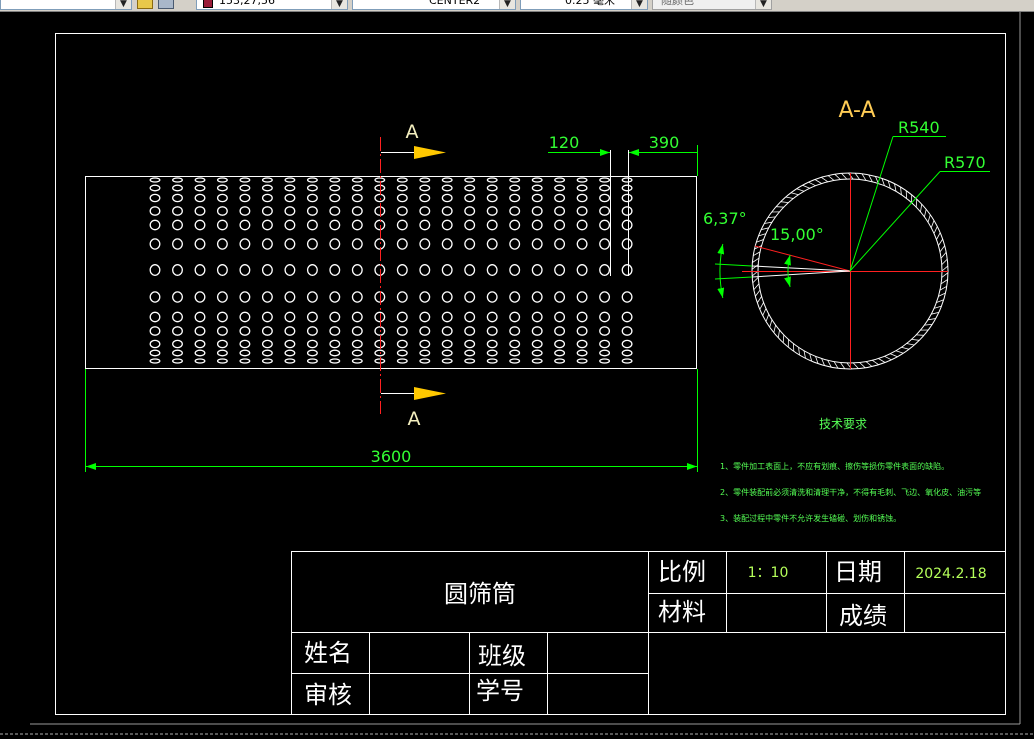 The width and height of the screenshot is (1034, 739). I want to click on color-dropdown: 153,27,56 ▼, so click(272, 5).